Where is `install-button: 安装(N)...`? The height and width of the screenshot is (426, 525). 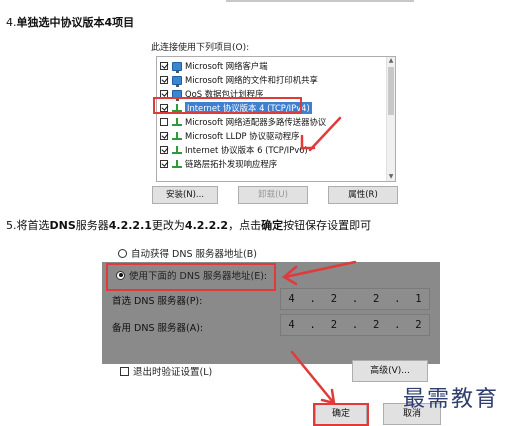 install-button: 安装(N)... is located at coordinates (185, 195).